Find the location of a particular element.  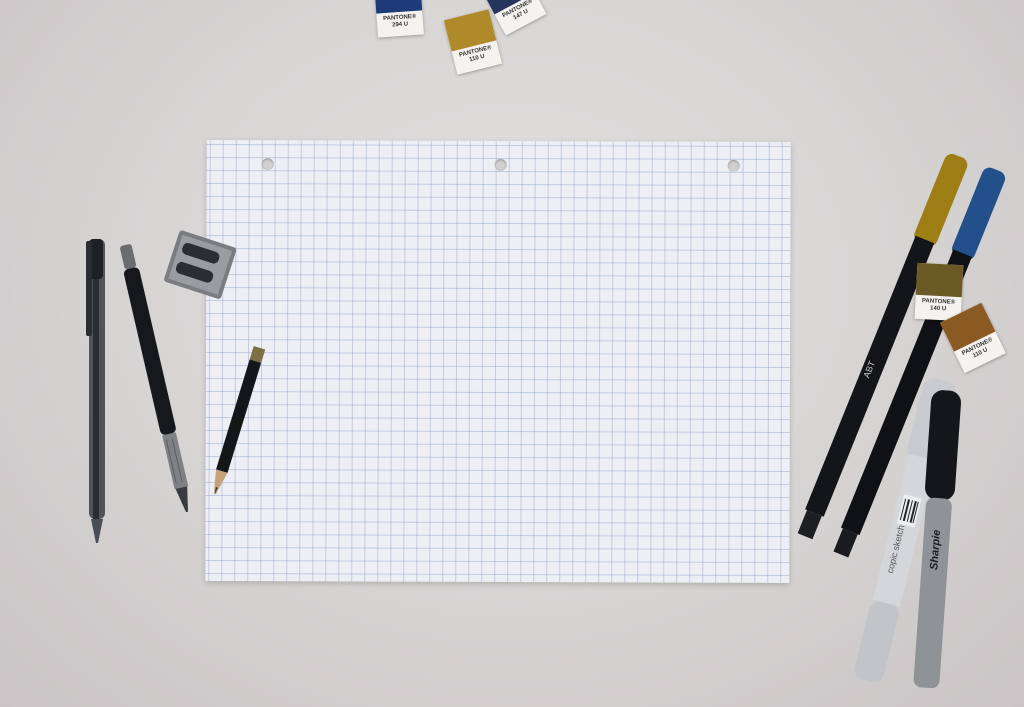

pantone-swatch: PANTONE® 140 U is located at coordinates (939, 292).